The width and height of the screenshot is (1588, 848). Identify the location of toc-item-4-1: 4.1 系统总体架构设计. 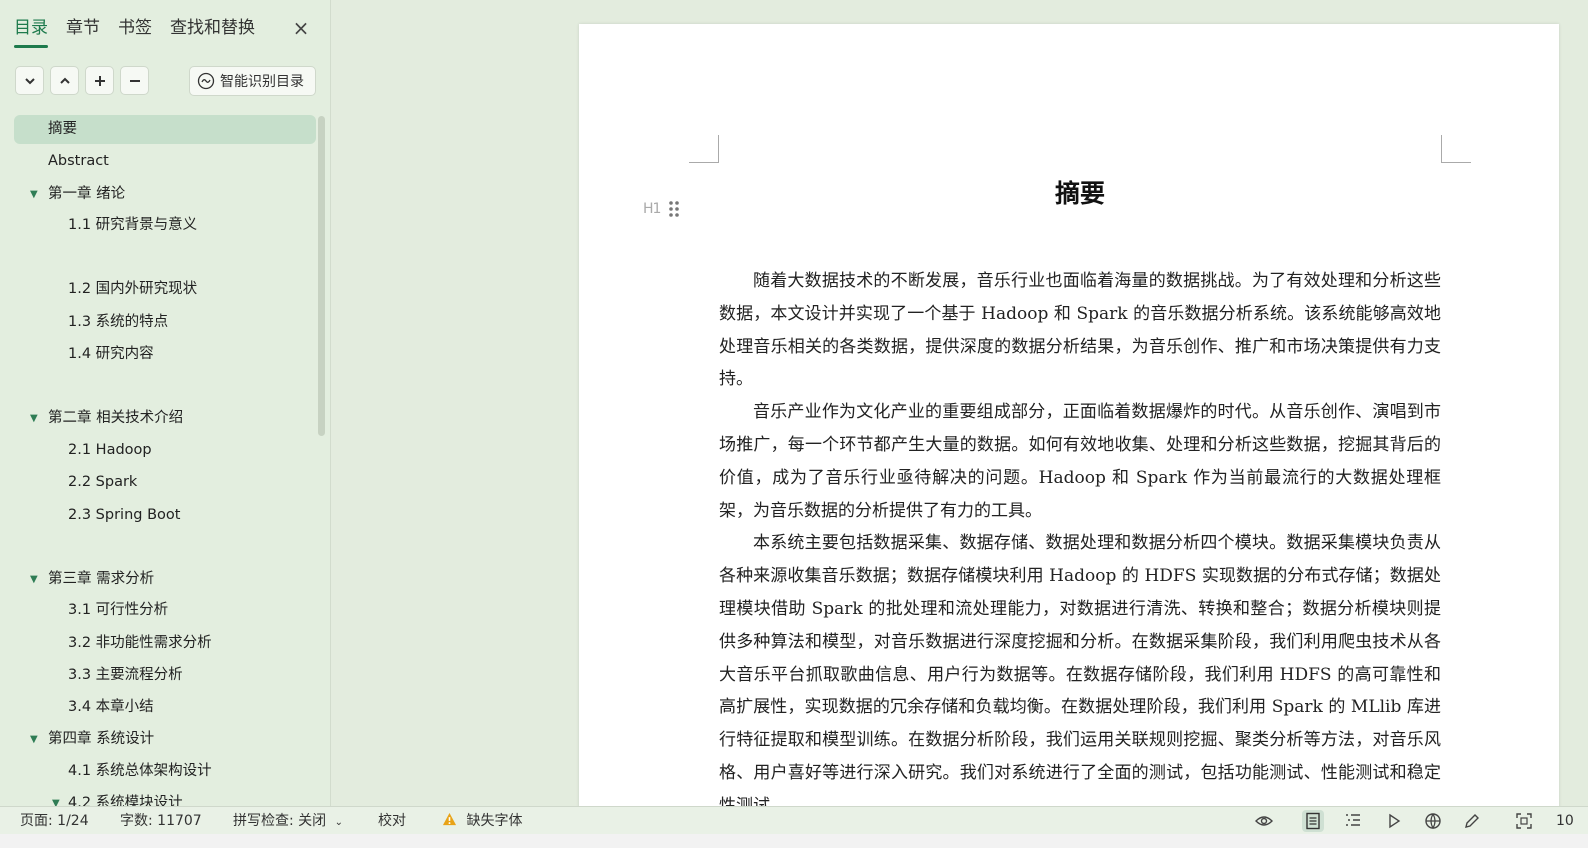
(165, 771).